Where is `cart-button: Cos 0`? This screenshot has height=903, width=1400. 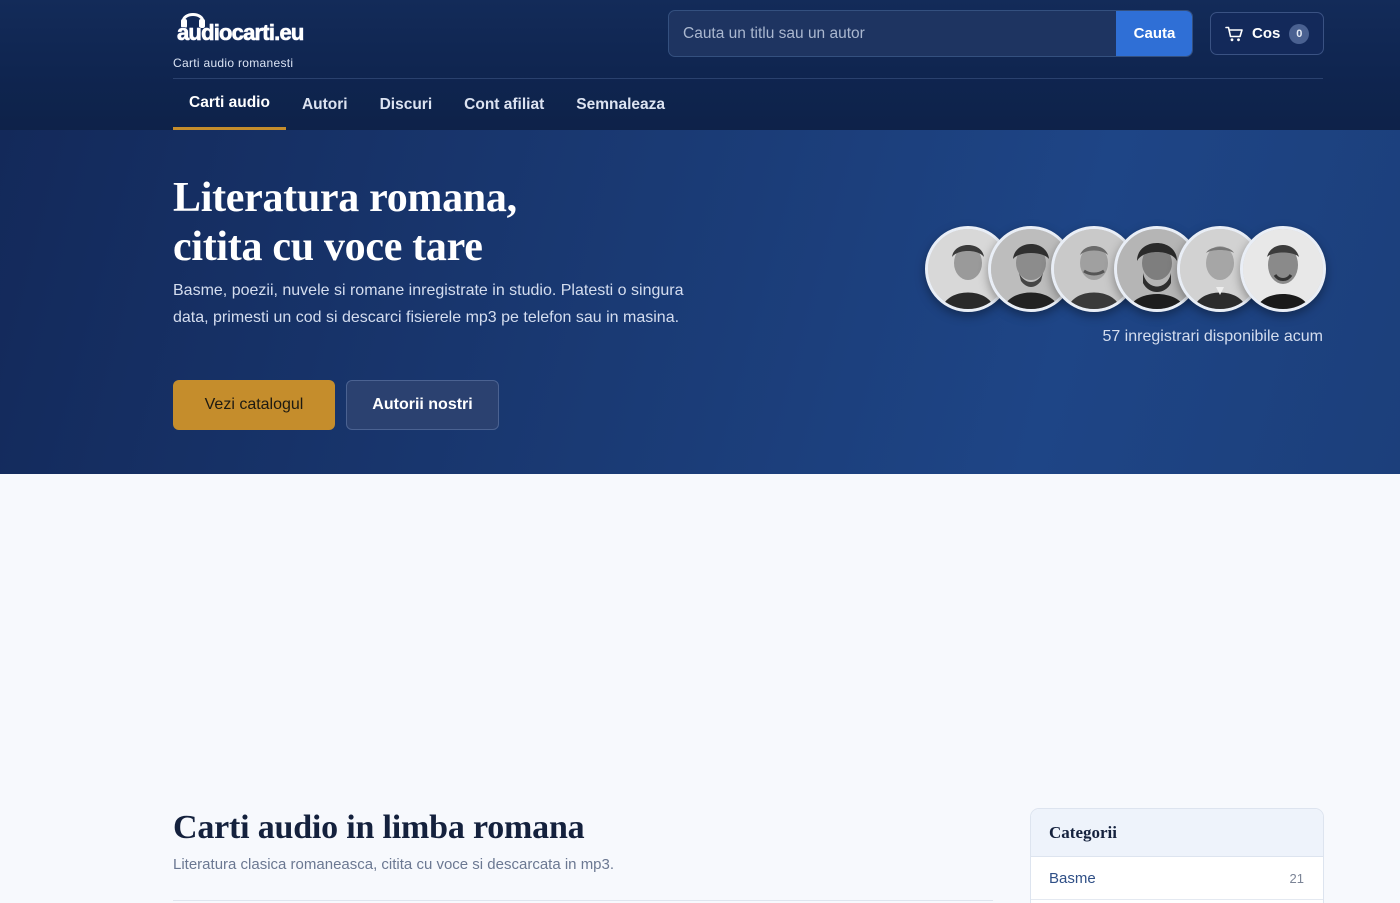 cart-button: Cos 0 is located at coordinates (1267, 33).